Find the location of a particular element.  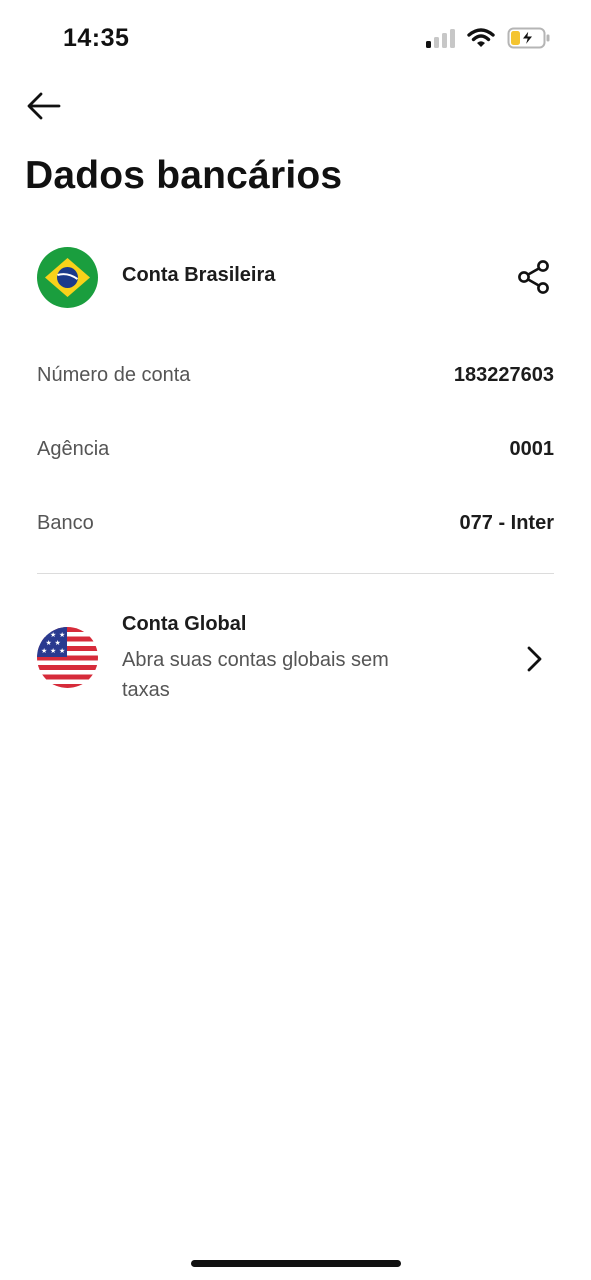

arrow-left-icon is located at coordinates (44, 106).